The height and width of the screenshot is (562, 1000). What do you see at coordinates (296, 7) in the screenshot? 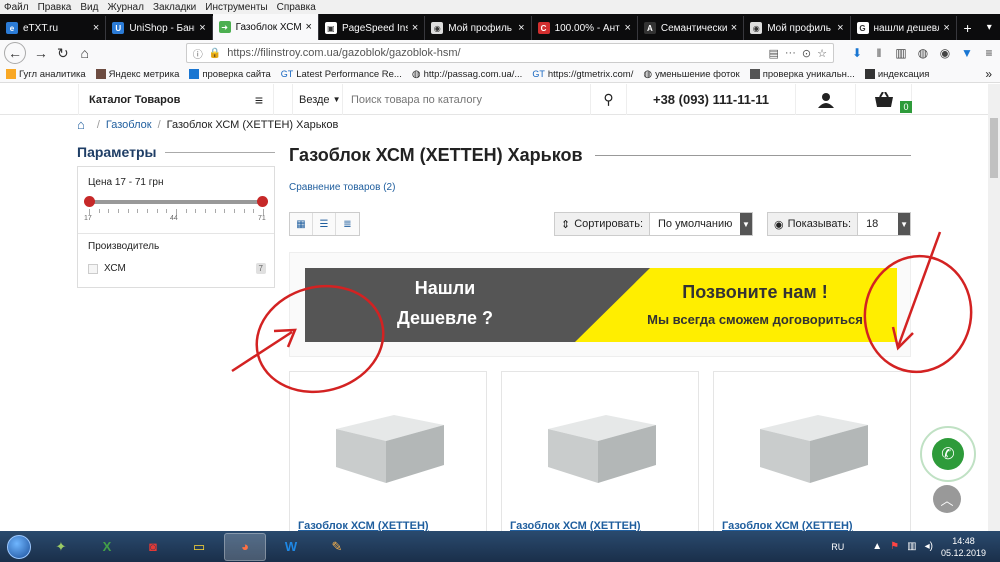
I see `menu-help: Справка` at bounding box center [296, 7].